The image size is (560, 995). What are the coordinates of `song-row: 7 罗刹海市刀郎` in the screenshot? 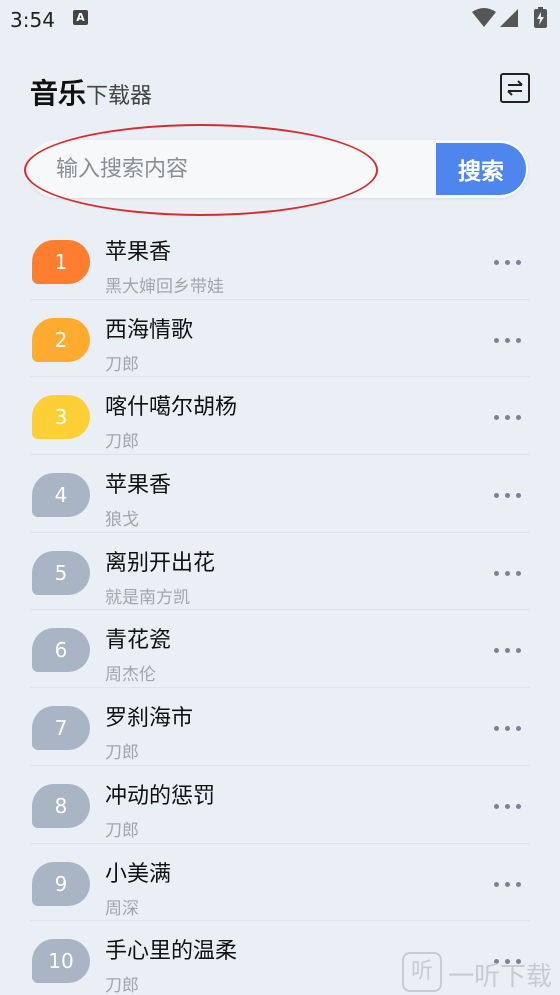 It's located at (280, 727).